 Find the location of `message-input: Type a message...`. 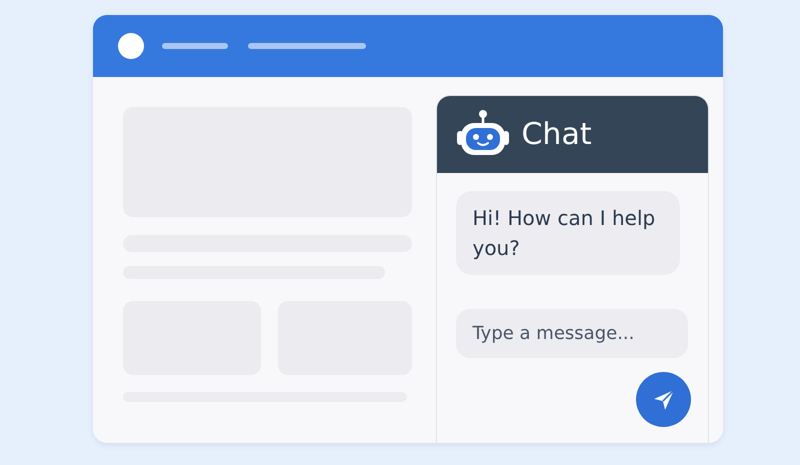

message-input: Type a message... is located at coordinates (572, 333).